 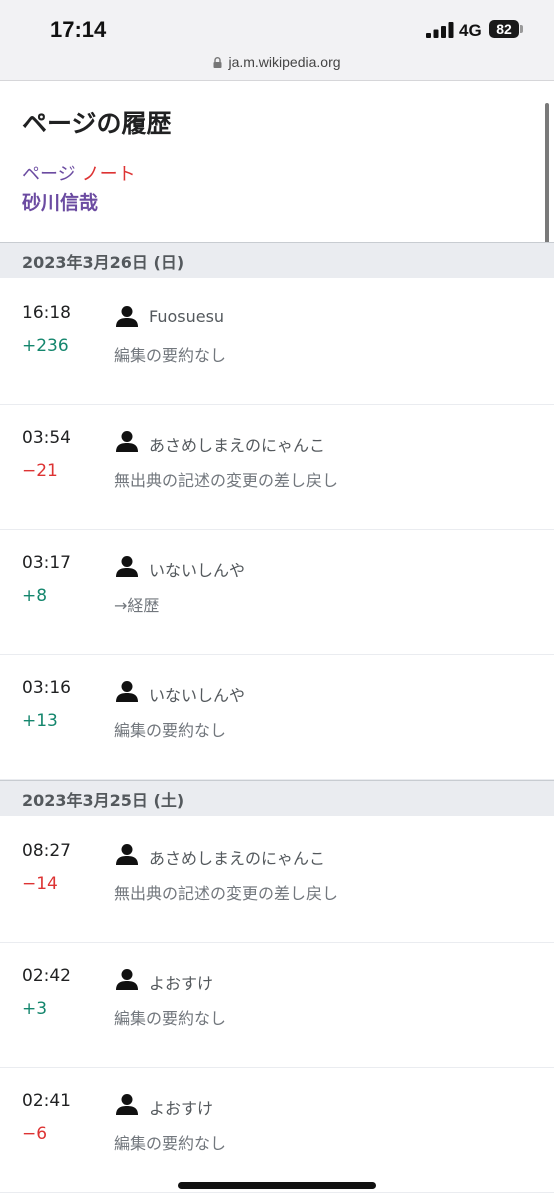 What do you see at coordinates (284, 62) in the screenshot?
I see `url-text: ja.m.wikipedia.org` at bounding box center [284, 62].